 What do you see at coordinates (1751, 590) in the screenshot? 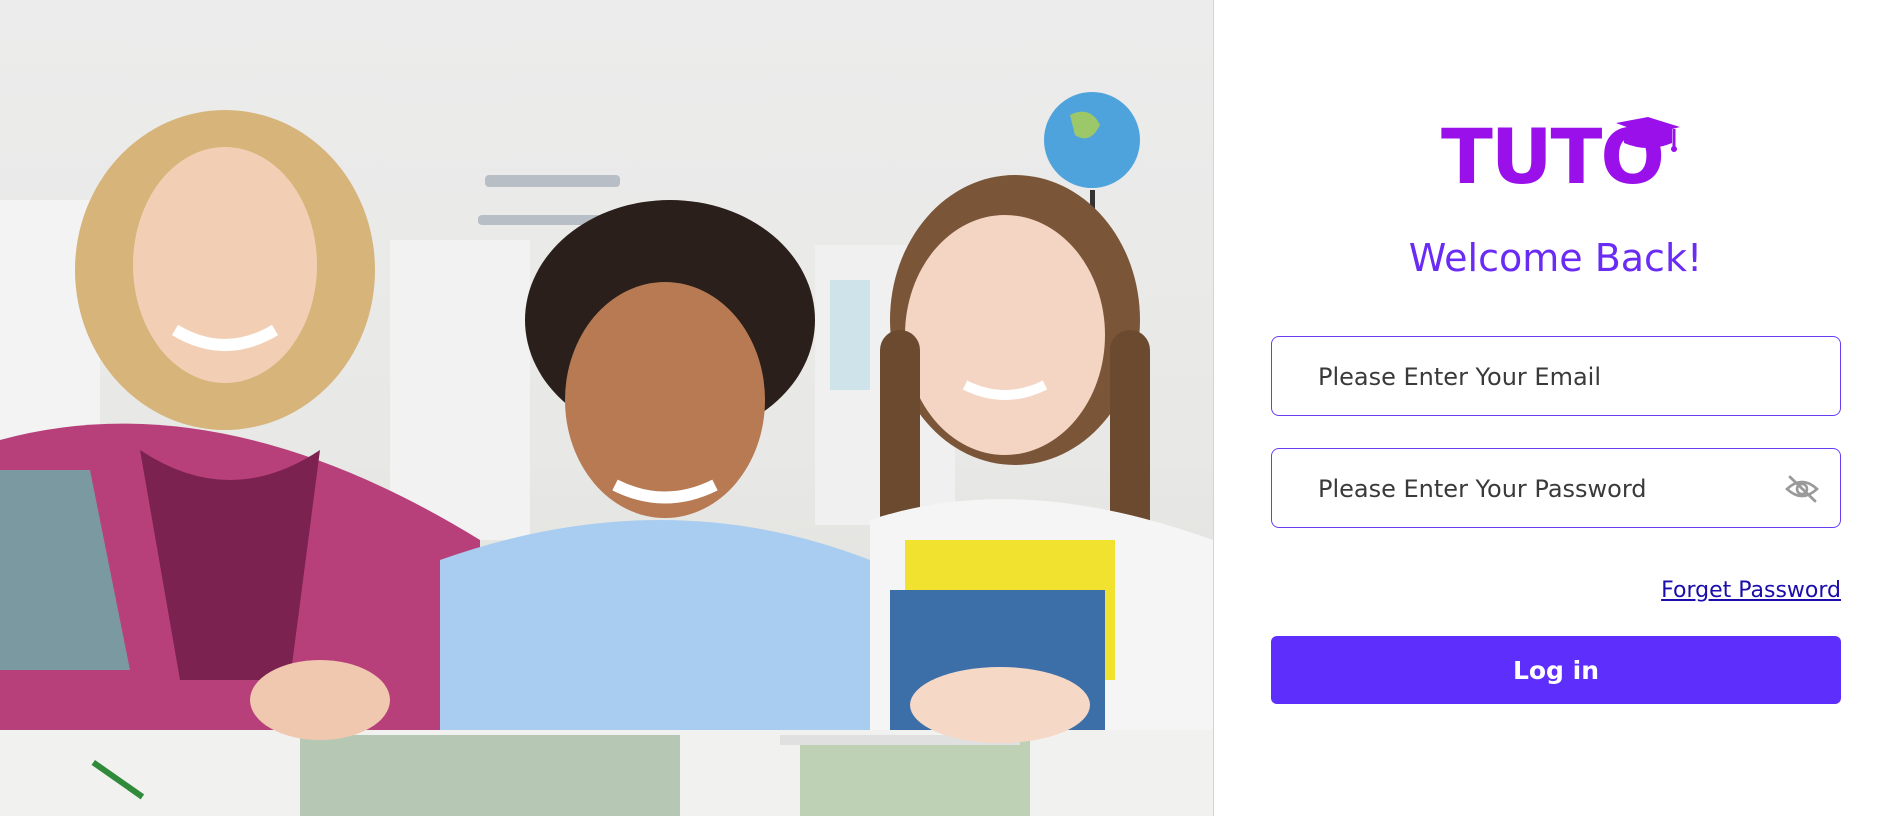
I see `forgot-password-link: Forget Password` at bounding box center [1751, 590].